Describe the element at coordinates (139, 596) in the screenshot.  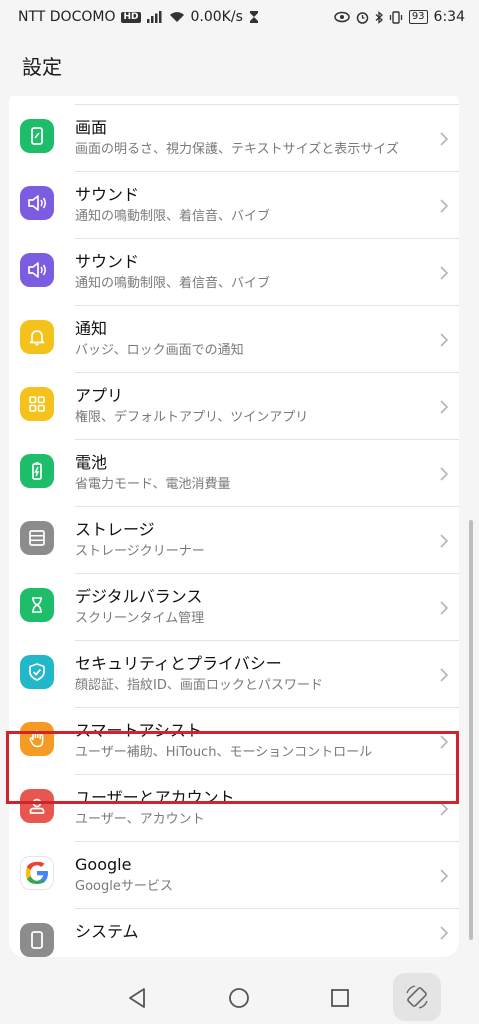
I see `settings-item-title: デジタルバランス` at that location.